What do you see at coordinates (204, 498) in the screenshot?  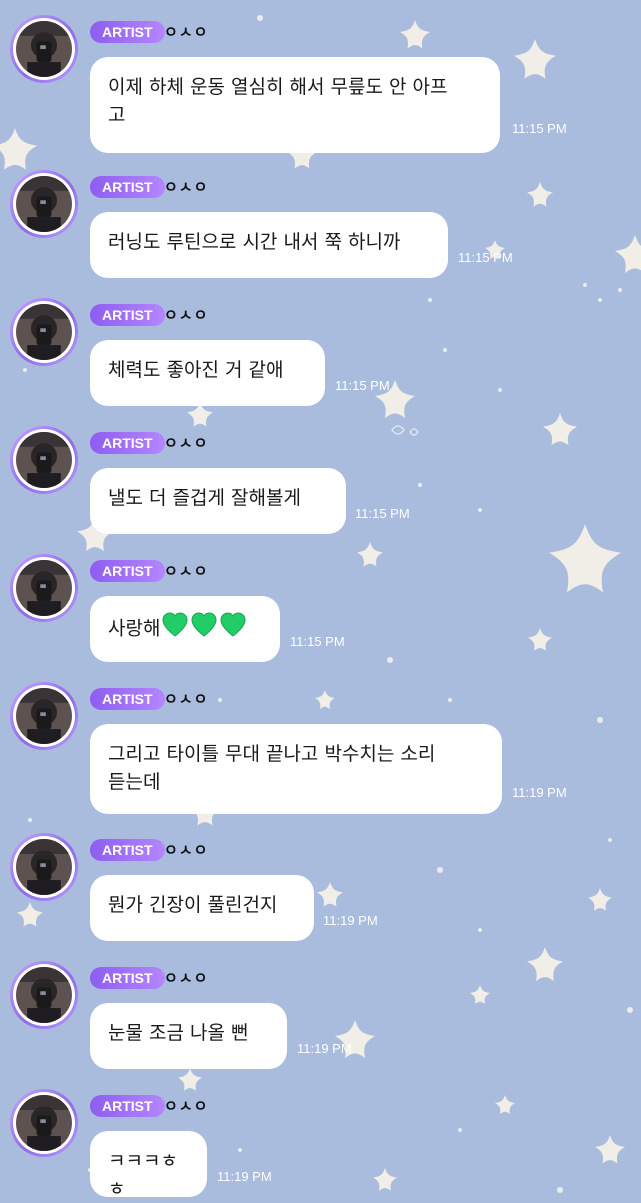 I see `message-line: 낼도 더 즐겁게 잘해볼게` at bounding box center [204, 498].